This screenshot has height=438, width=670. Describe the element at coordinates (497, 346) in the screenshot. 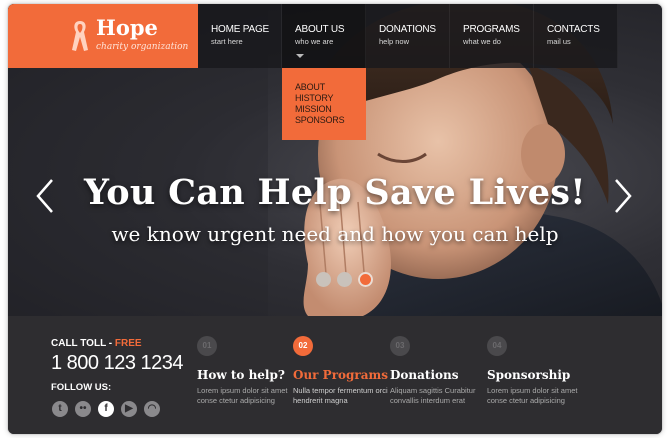

I see `feature-number: 04` at that location.